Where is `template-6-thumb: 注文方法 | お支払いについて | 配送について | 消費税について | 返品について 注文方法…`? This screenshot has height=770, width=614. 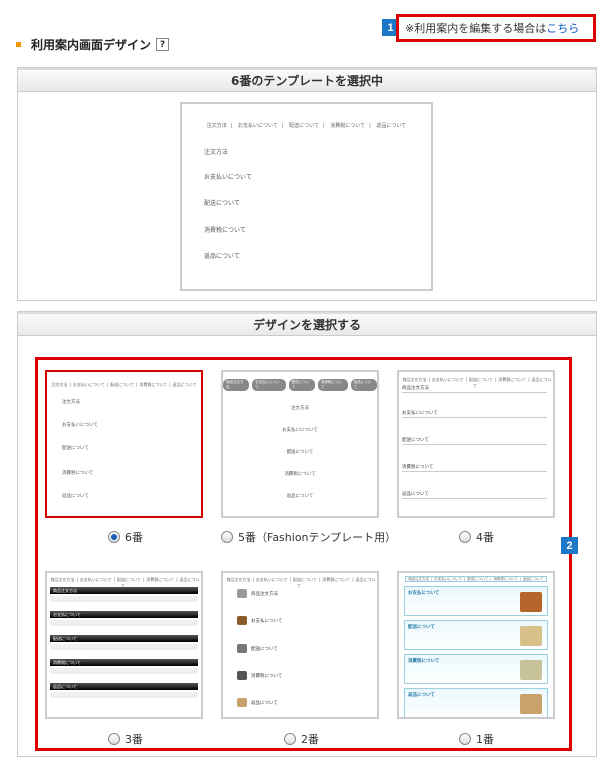 template-6-thumb: 注文方法 | お支払いについて | 配送について | 消費税について | 返品について 注文方法… is located at coordinates (124, 444).